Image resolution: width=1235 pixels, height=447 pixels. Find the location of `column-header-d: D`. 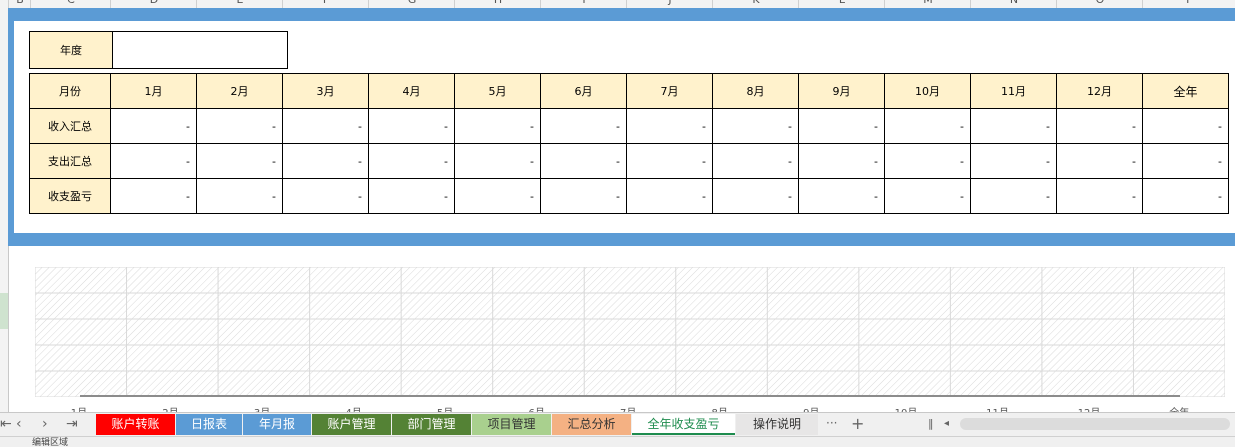

column-header-d: D is located at coordinates (153, 4).